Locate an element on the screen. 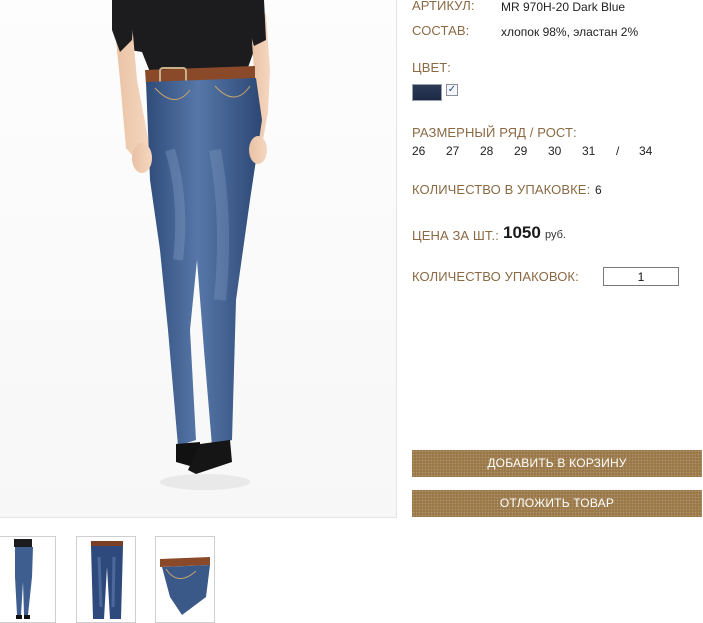  pack-quantity-value: 6 is located at coordinates (598, 190).